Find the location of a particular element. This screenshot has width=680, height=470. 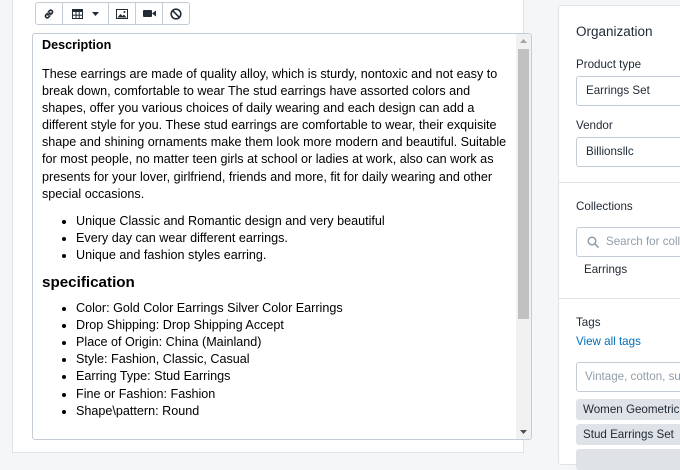

tags-label: Tags is located at coordinates (588, 322).